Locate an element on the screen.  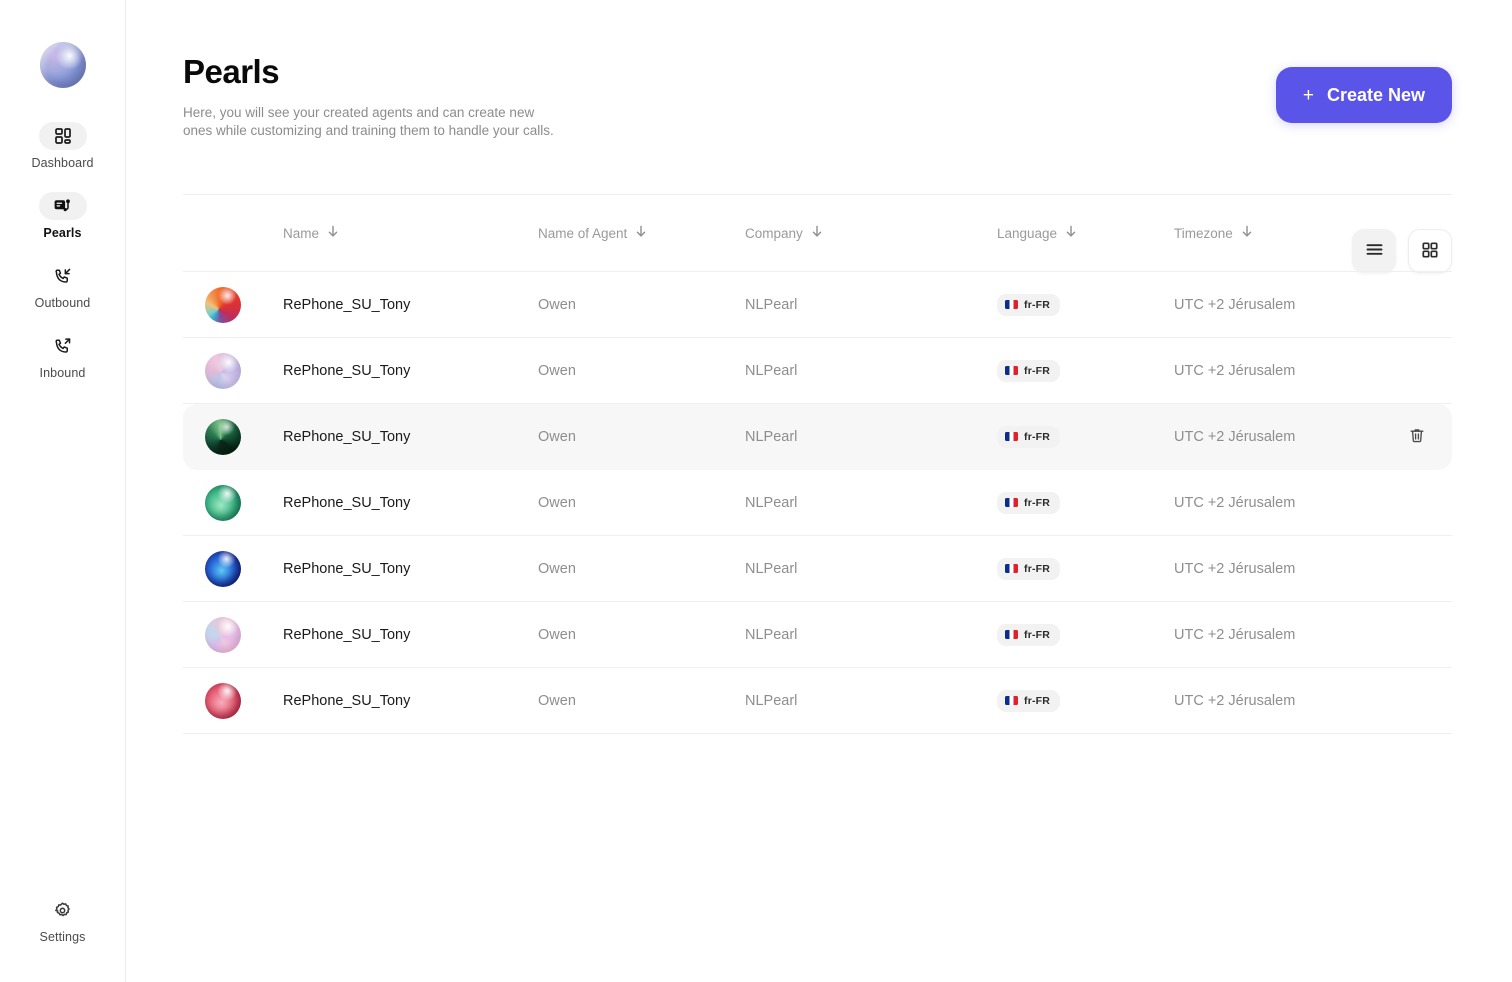
delete-row-button is located at coordinates (1417, 437).